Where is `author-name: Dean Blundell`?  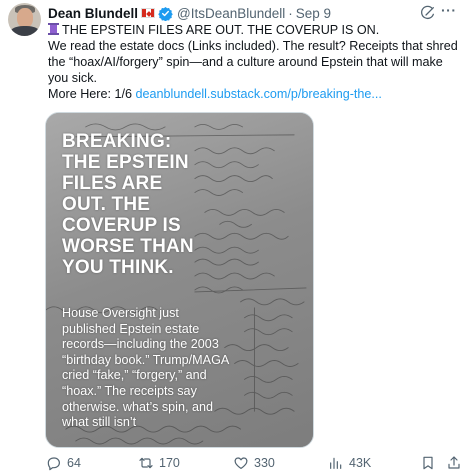 author-name: Dean Blundell is located at coordinates (93, 13).